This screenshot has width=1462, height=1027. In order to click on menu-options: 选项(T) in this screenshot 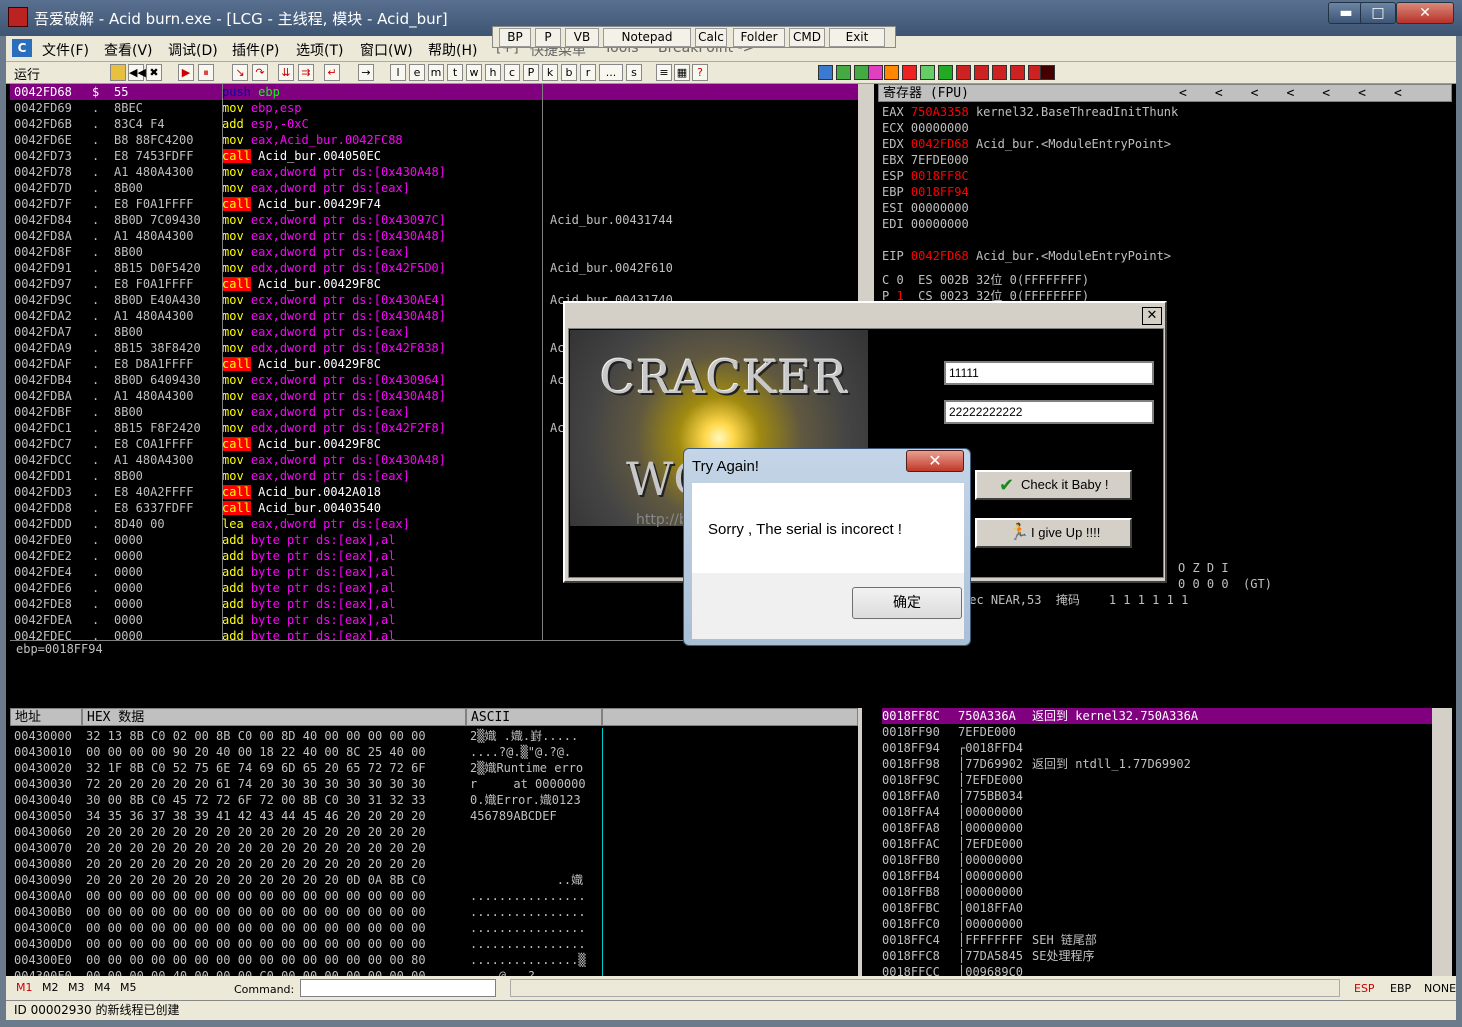, I will do `click(319, 50)`.